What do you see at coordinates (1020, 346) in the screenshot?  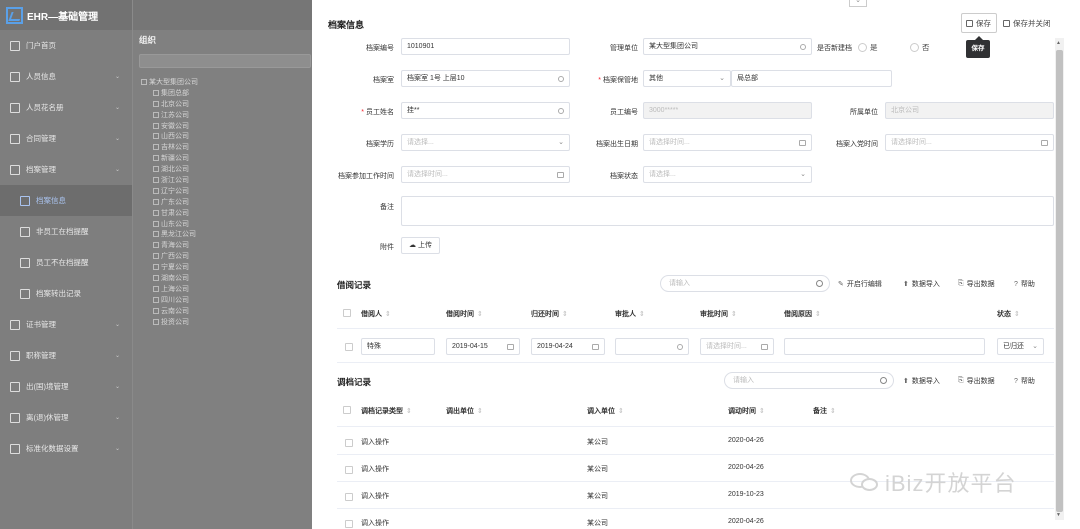 I see `borrow-row-status-select: 已归还 ⌄` at bounding box center [1020, 346].